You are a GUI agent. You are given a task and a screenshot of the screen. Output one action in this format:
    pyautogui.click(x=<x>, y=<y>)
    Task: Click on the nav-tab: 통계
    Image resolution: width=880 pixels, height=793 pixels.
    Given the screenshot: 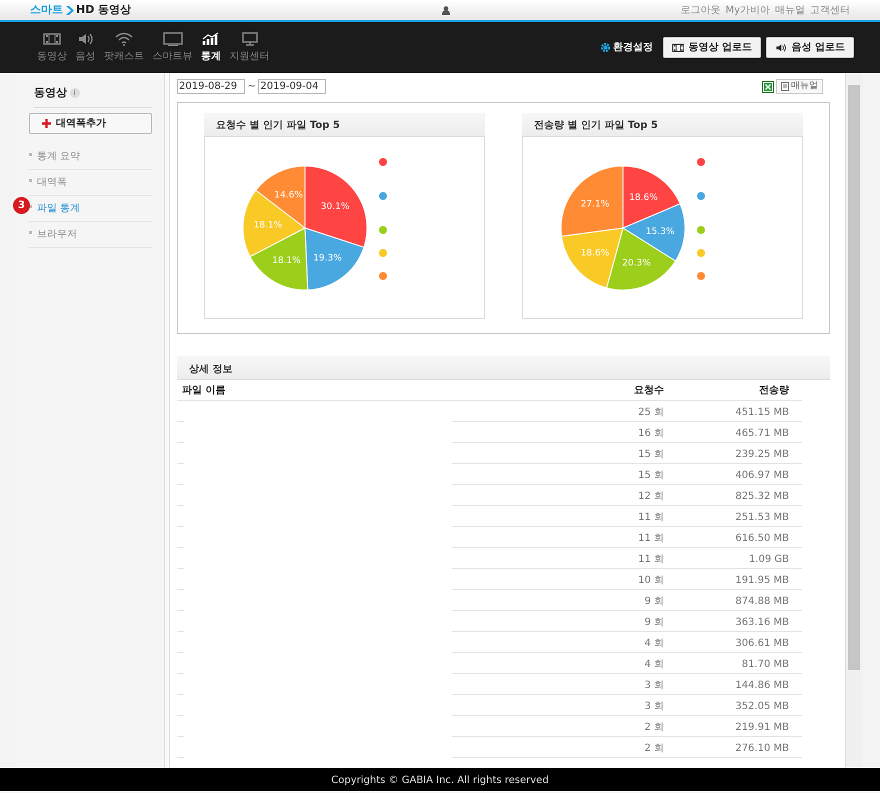 What is the action you would take?
    pyautogui.click(x=211, y=48)
    